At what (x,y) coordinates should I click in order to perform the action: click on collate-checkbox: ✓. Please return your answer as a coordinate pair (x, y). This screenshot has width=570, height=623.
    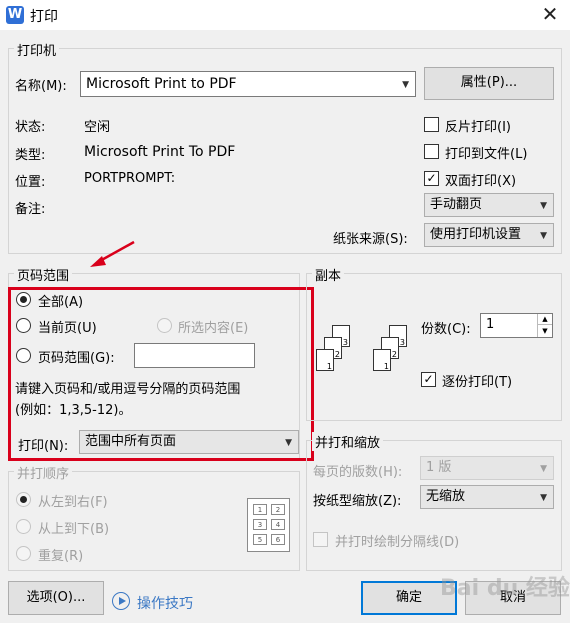
    Looking at the image, I should click on (428, 379).